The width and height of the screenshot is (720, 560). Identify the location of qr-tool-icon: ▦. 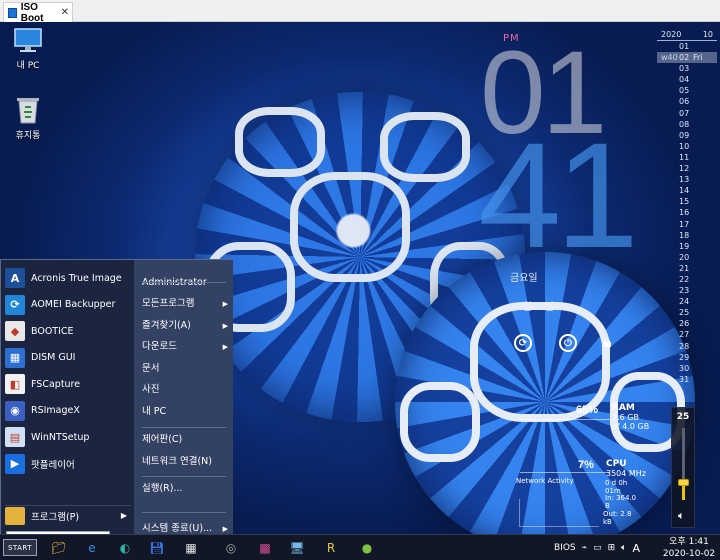
(191, 548).